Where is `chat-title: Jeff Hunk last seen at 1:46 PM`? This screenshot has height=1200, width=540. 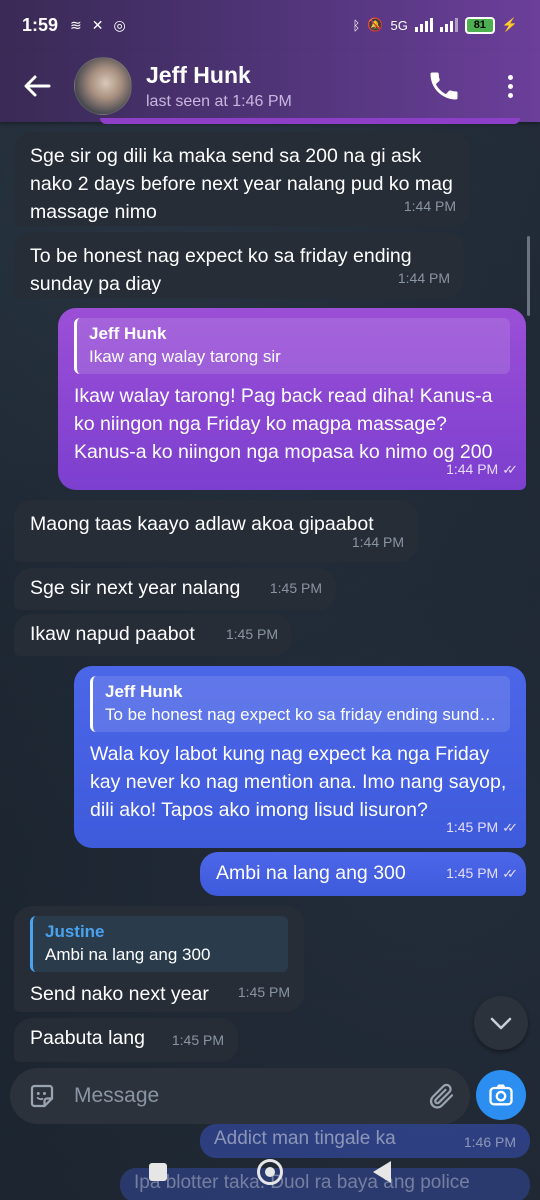 chat-title: Jeff Hunk last seen at 1:46 PM is located at coordinates (219, 86).